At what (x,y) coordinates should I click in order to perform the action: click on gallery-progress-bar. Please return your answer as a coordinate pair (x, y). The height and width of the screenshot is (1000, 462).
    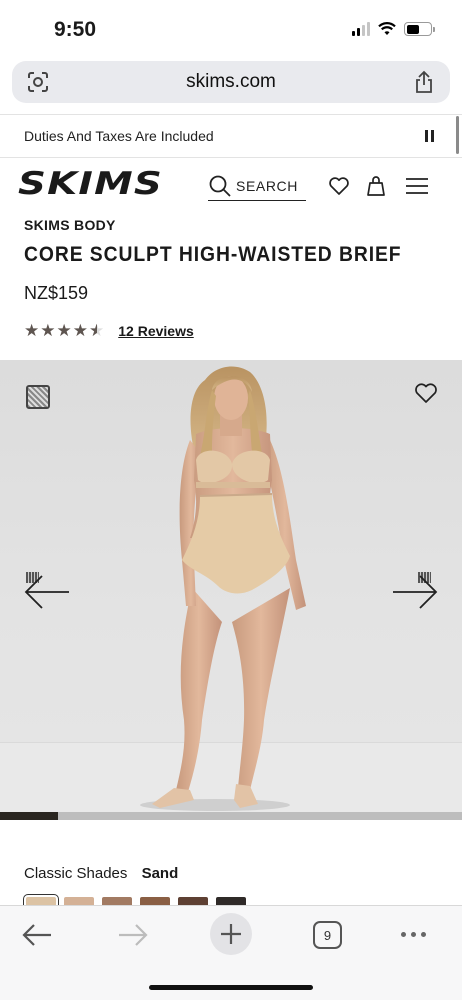
    Looking at the image, I should click on (231, 816).